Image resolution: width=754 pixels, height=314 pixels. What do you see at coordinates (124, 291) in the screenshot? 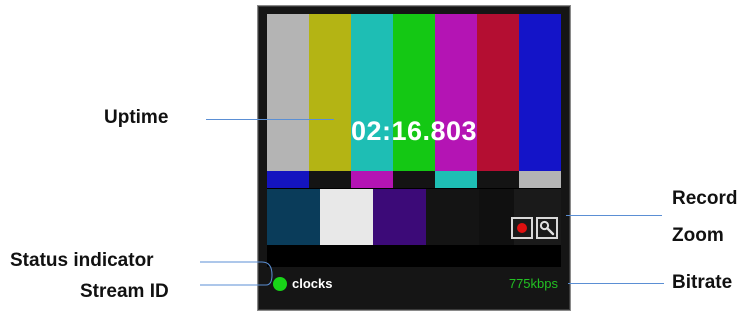
I see `callout-stream-id: Stream ID` at bounding box center [124, 291].